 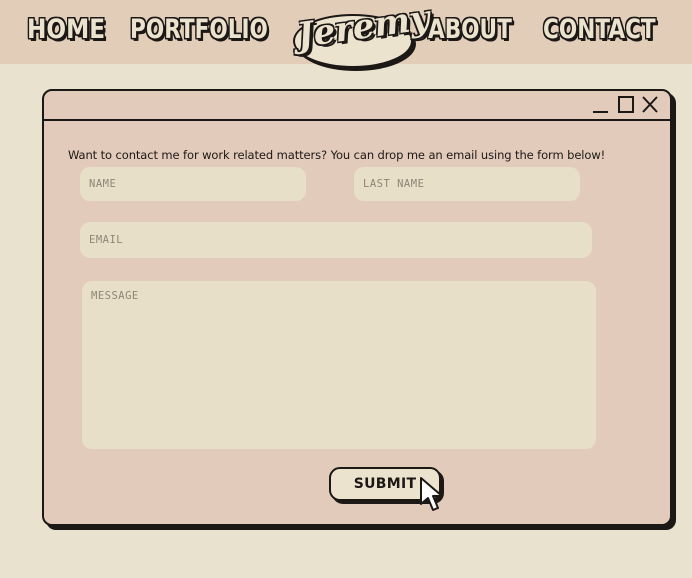 I want to click on top-navigation: HOME PORTFOLIO Jeremy ABOUT CONTACT, so click(x=346, y=34).